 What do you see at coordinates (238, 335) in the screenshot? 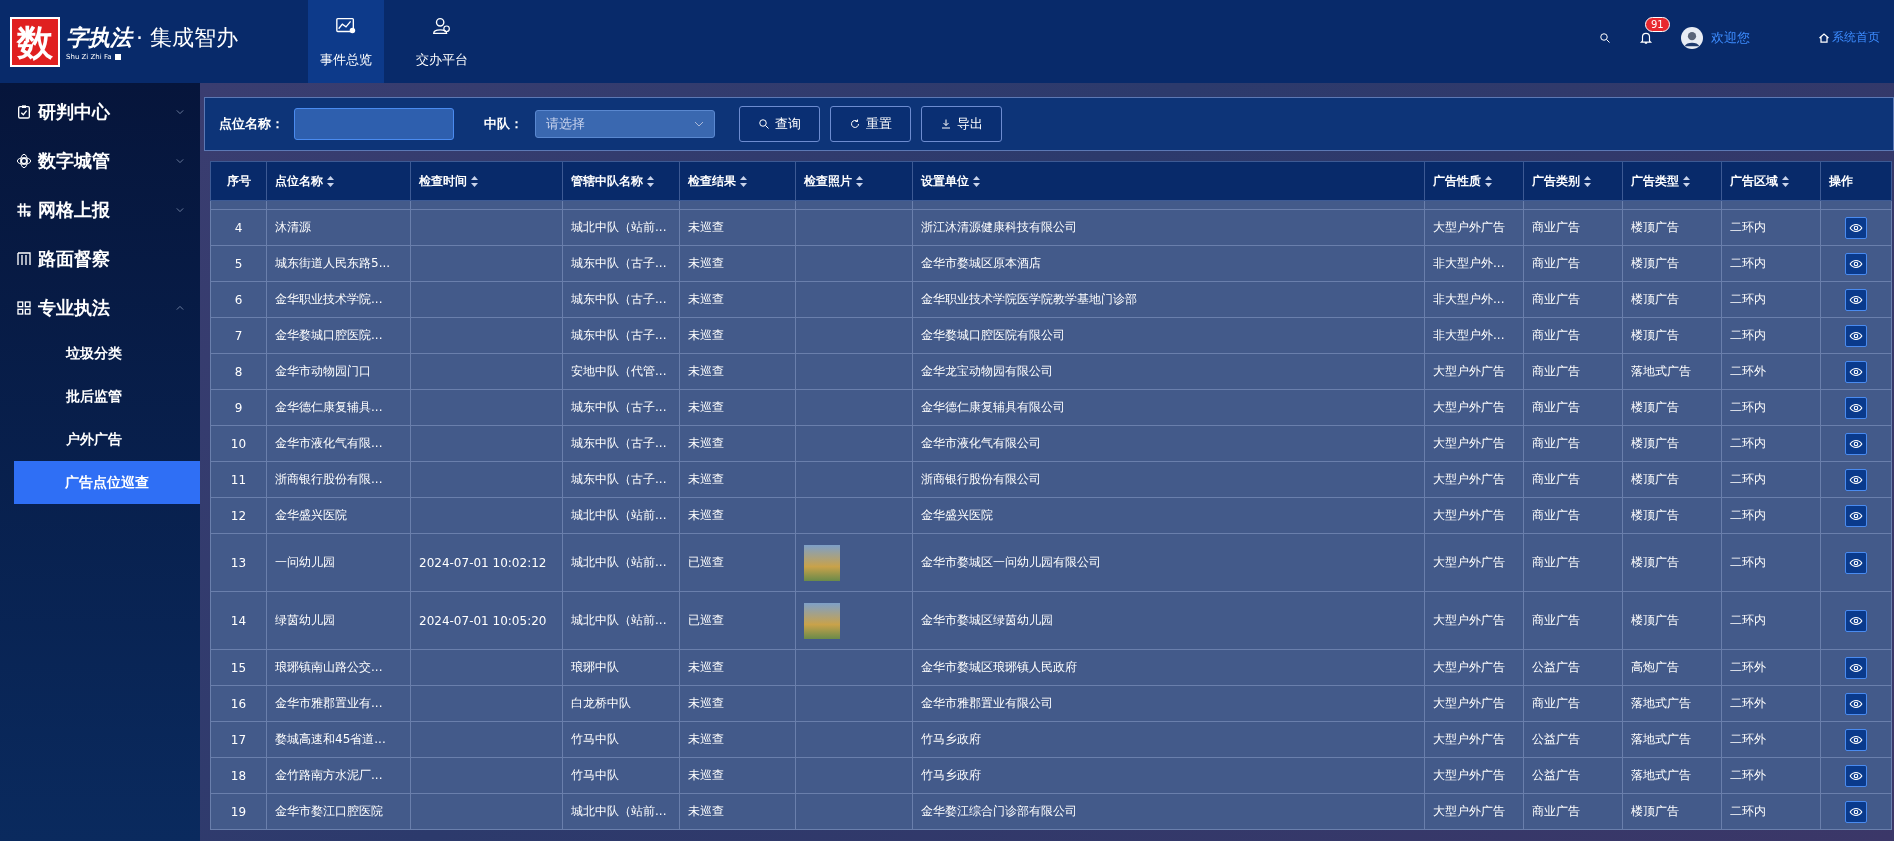
I see `table-cell: 7` at bounding box center [238, 335].